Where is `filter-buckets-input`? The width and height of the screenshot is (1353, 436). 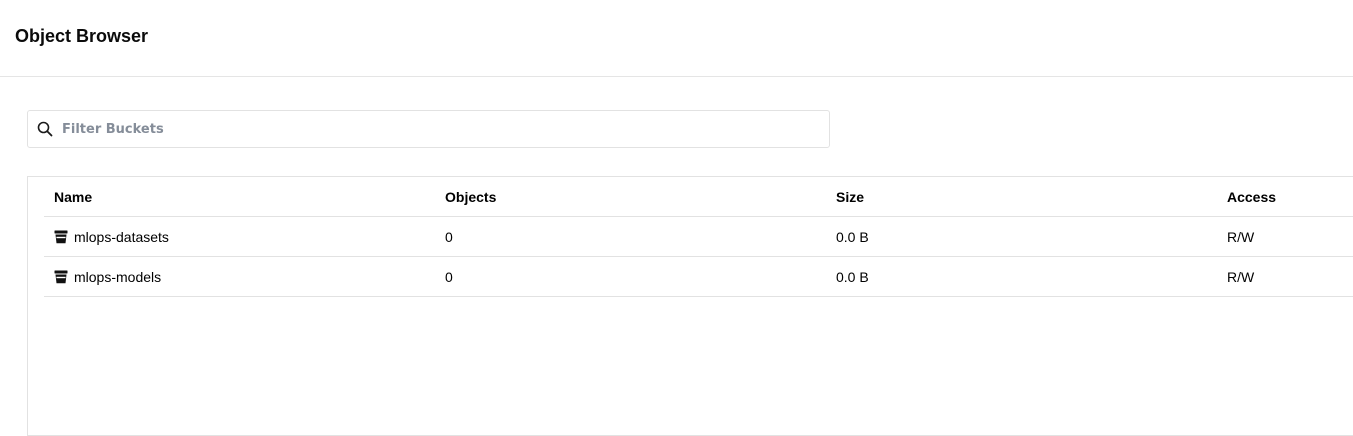 filter-buckets-input is located at coordinates (437, 129).